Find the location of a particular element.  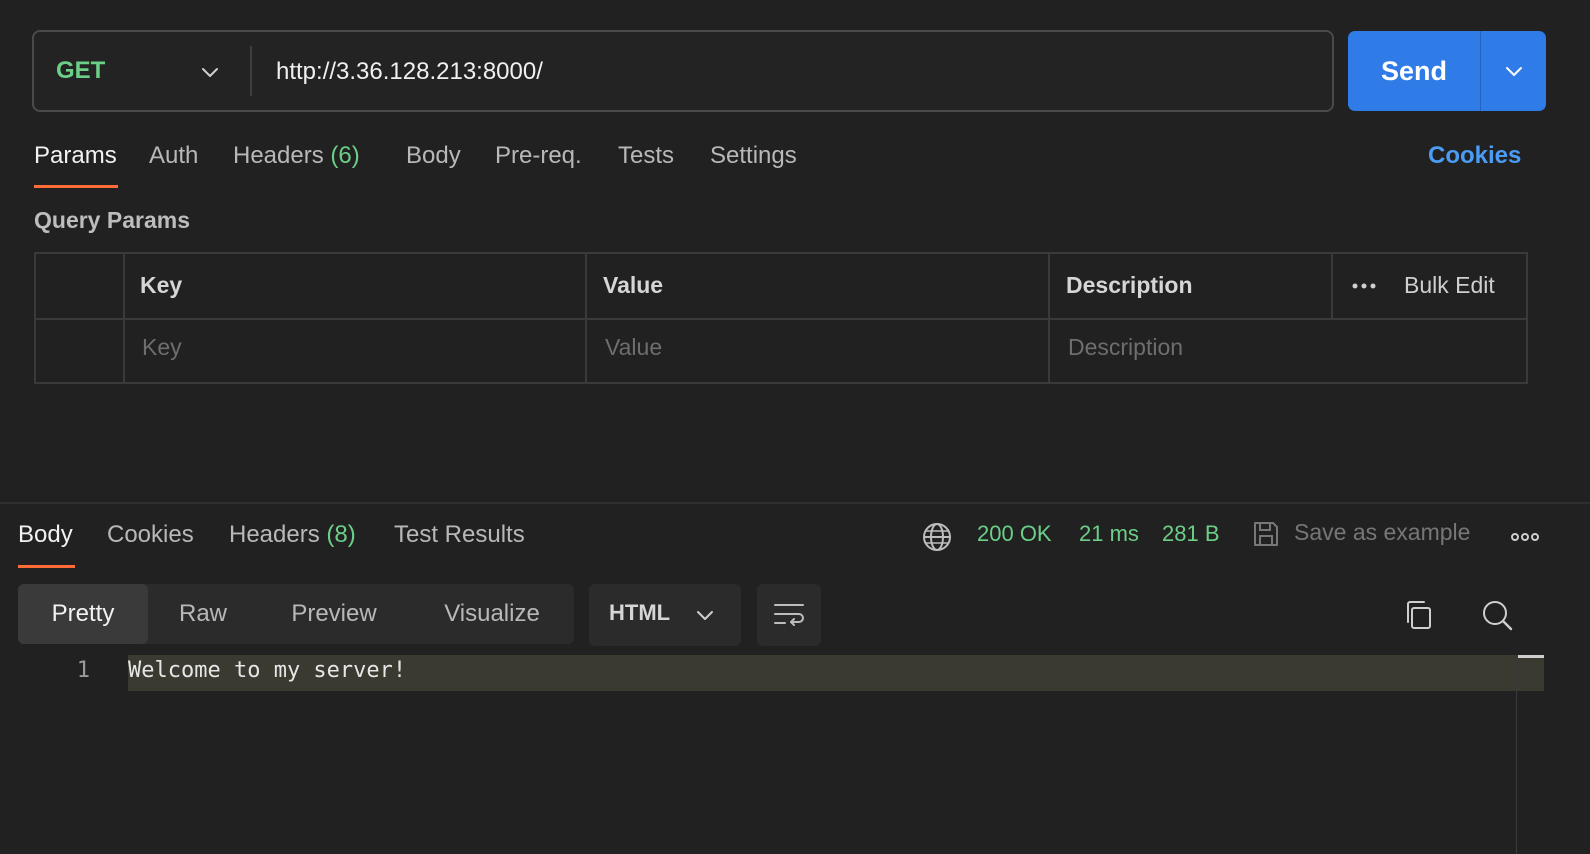

tab-auth: Auth is located at coordinates (173, 159).